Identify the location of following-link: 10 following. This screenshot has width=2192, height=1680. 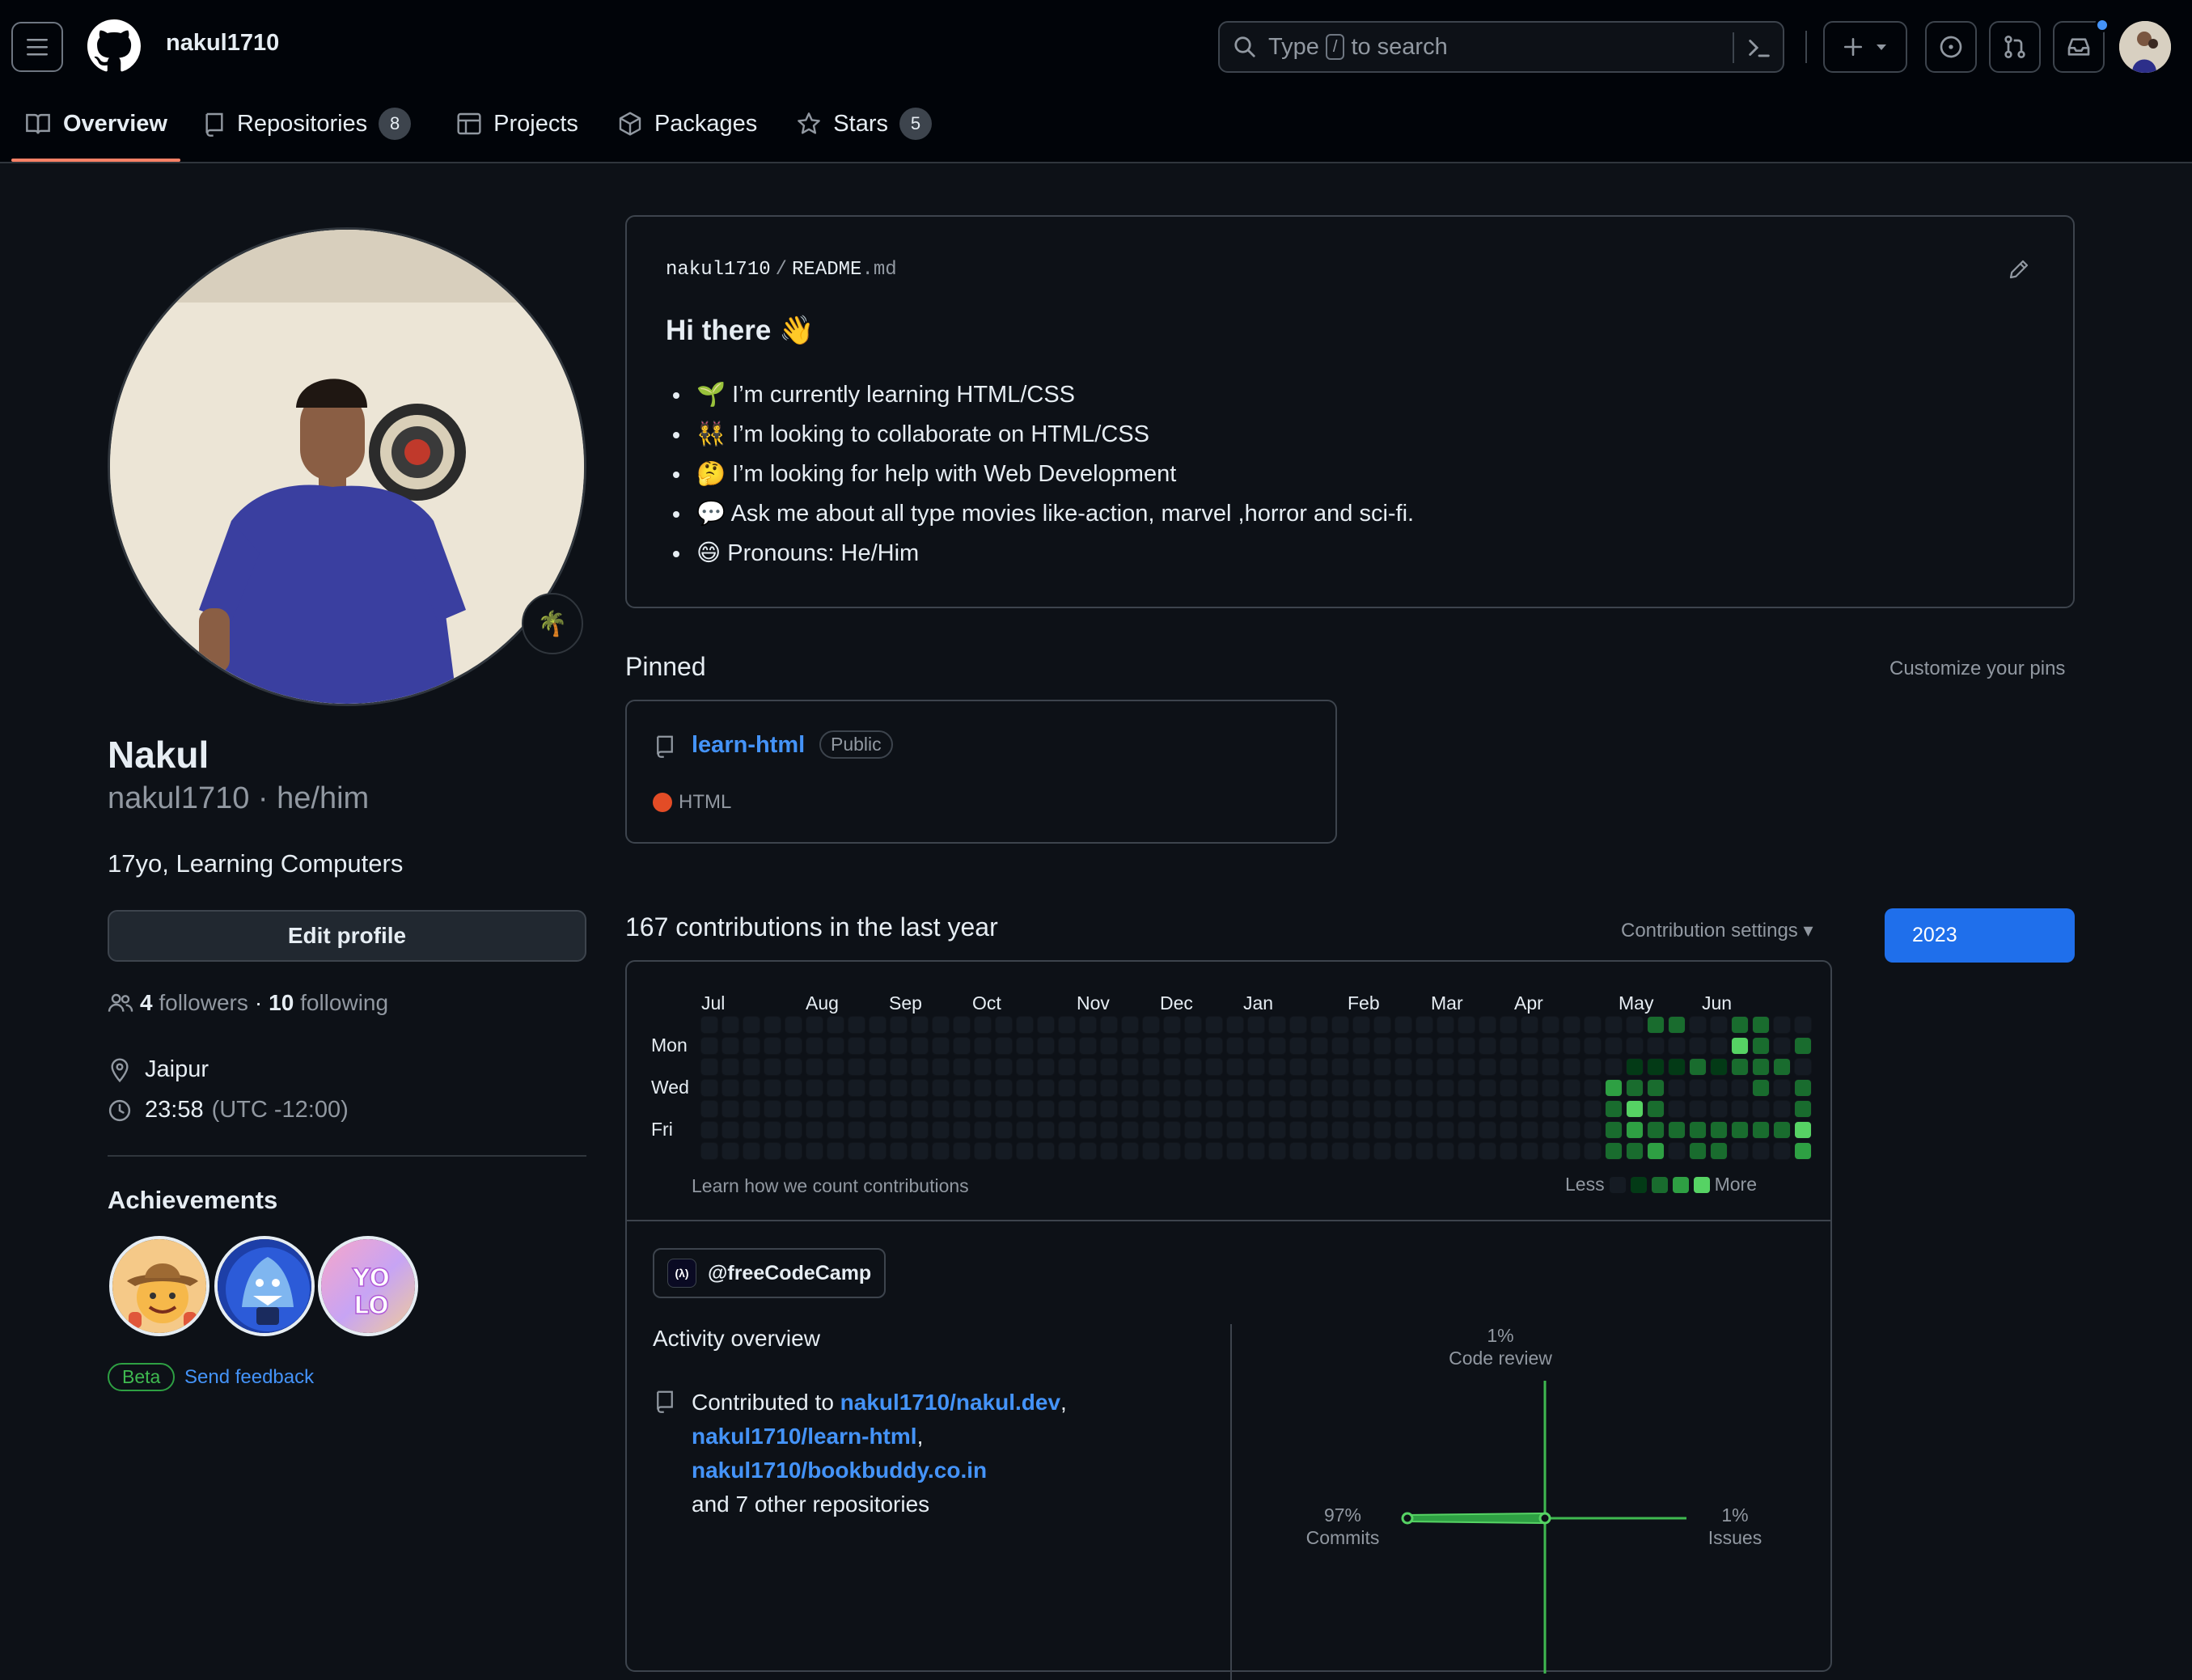
(328, 1003).